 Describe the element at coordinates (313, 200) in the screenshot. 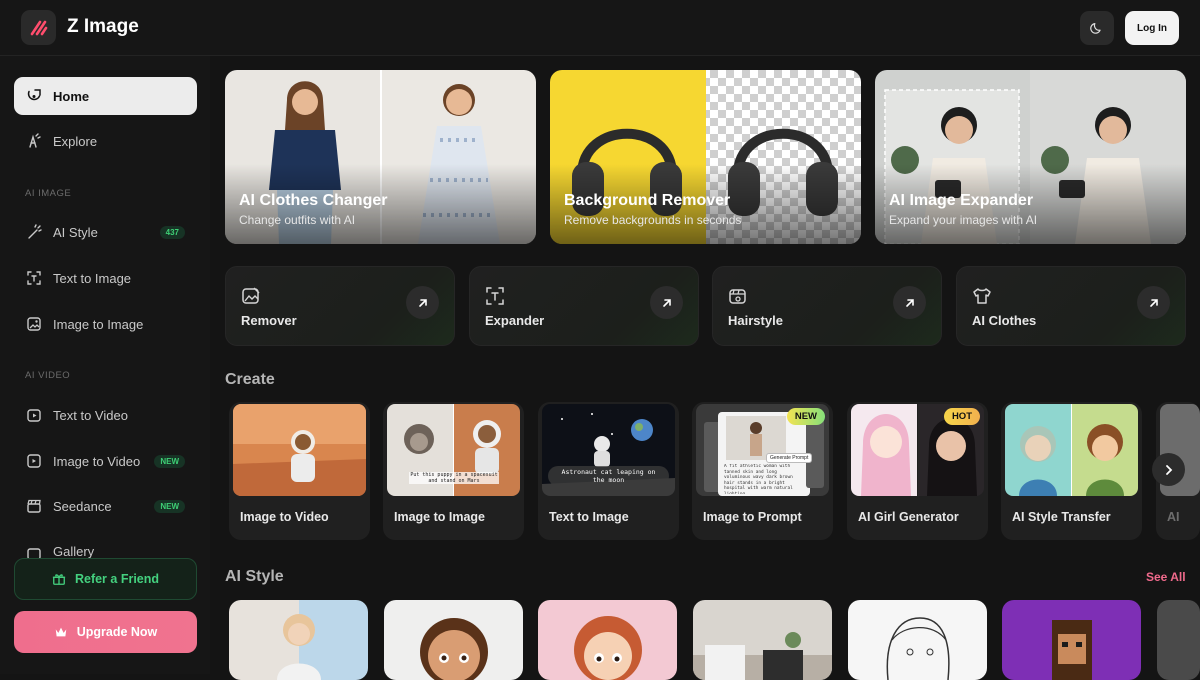

I see `feature-title: AI Clothes Changer` at that location.